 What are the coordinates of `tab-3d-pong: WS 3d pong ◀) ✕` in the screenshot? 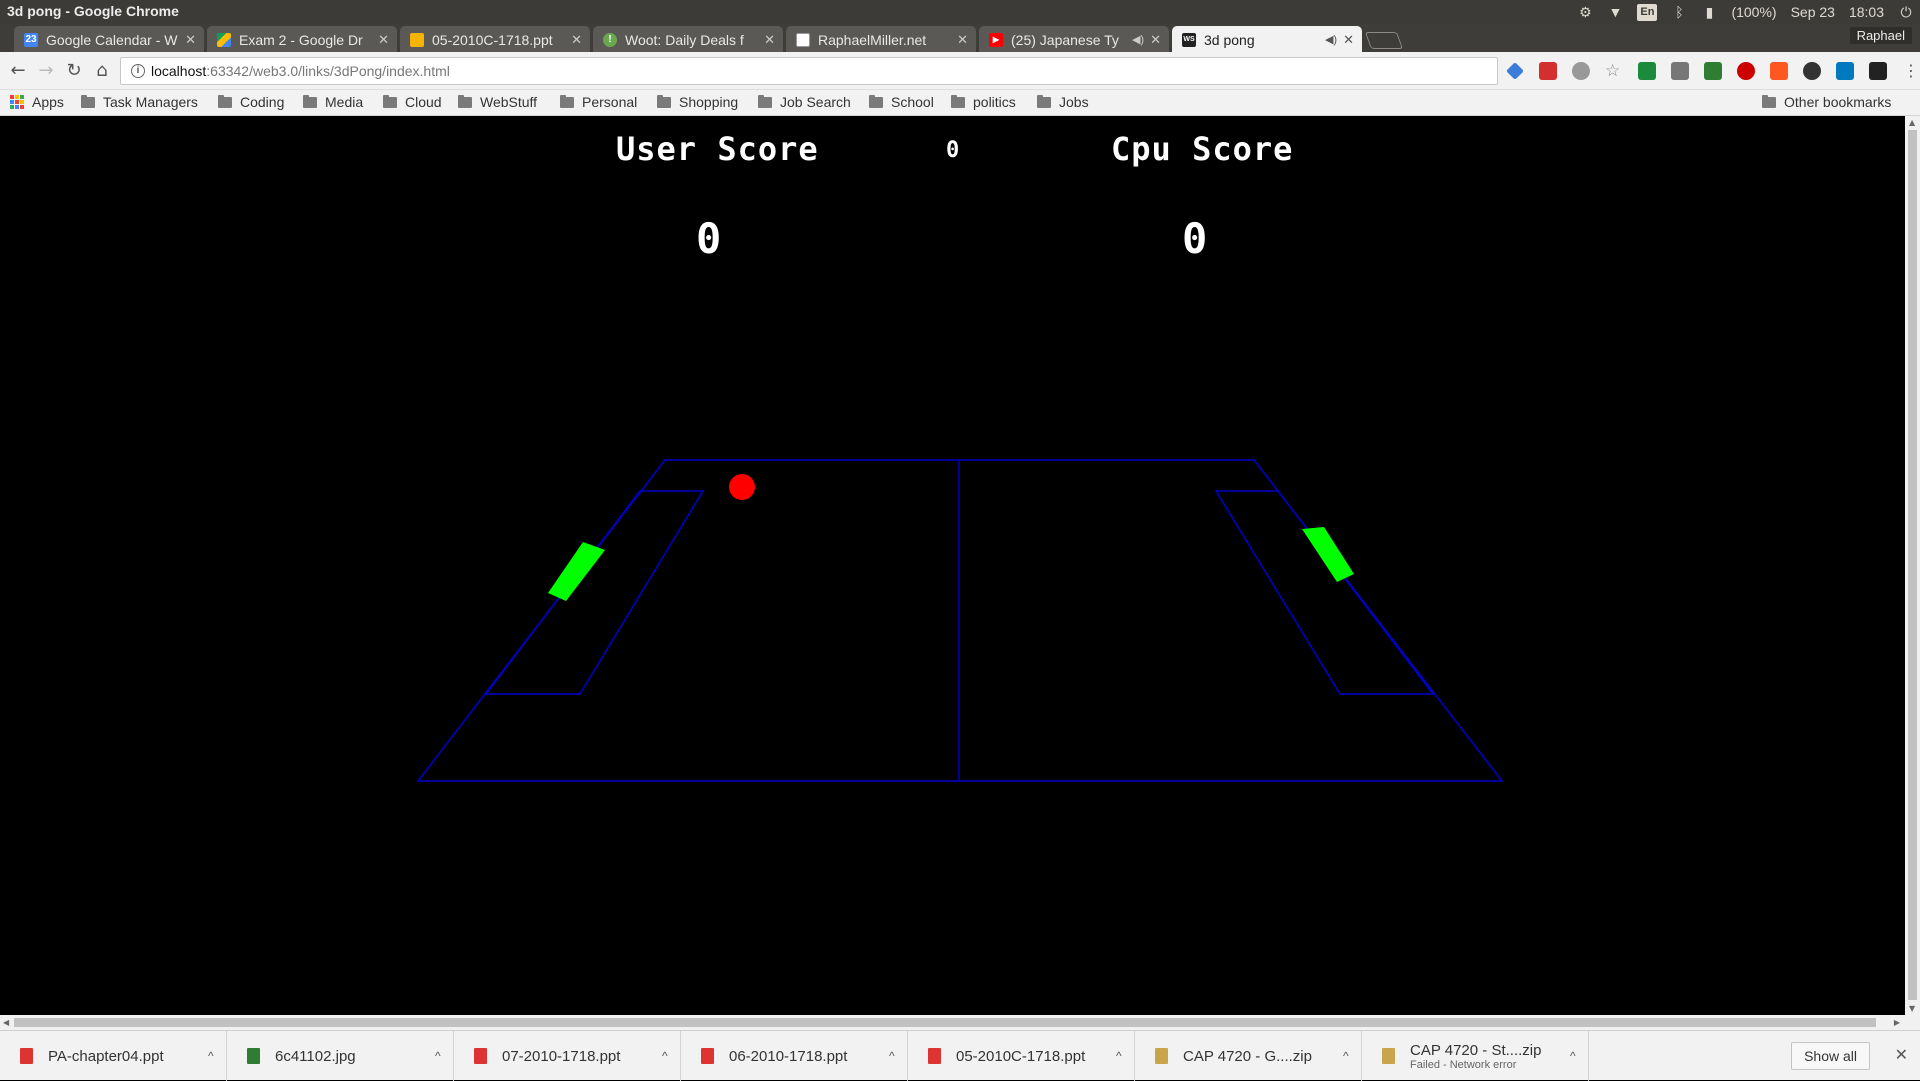 It's located at (1267, 39).